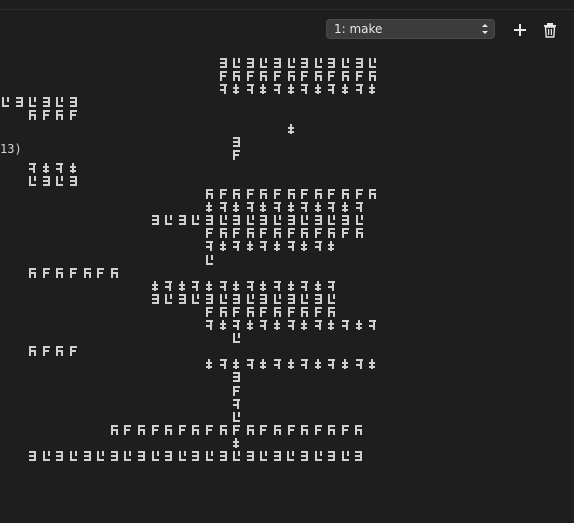 This screenshot has height=523, width=574. What do you see at coordinates (11, 149) in the screenshot?
I see `terminal-visible-text: 13)` at bounding box center [11, 149].